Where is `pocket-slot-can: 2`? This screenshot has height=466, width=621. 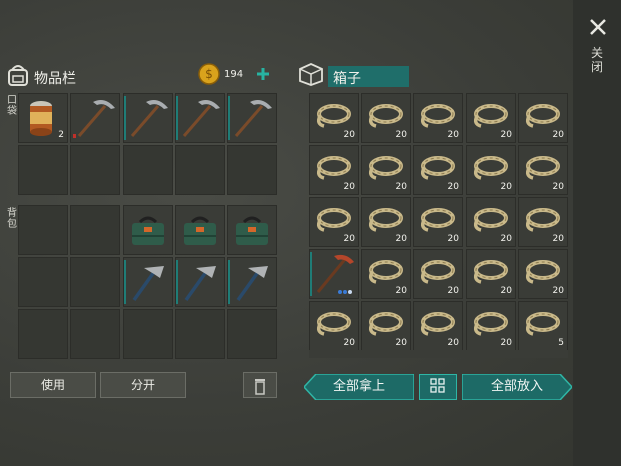
pocket-slot-can: 2 is located at coordinates (43, 118).